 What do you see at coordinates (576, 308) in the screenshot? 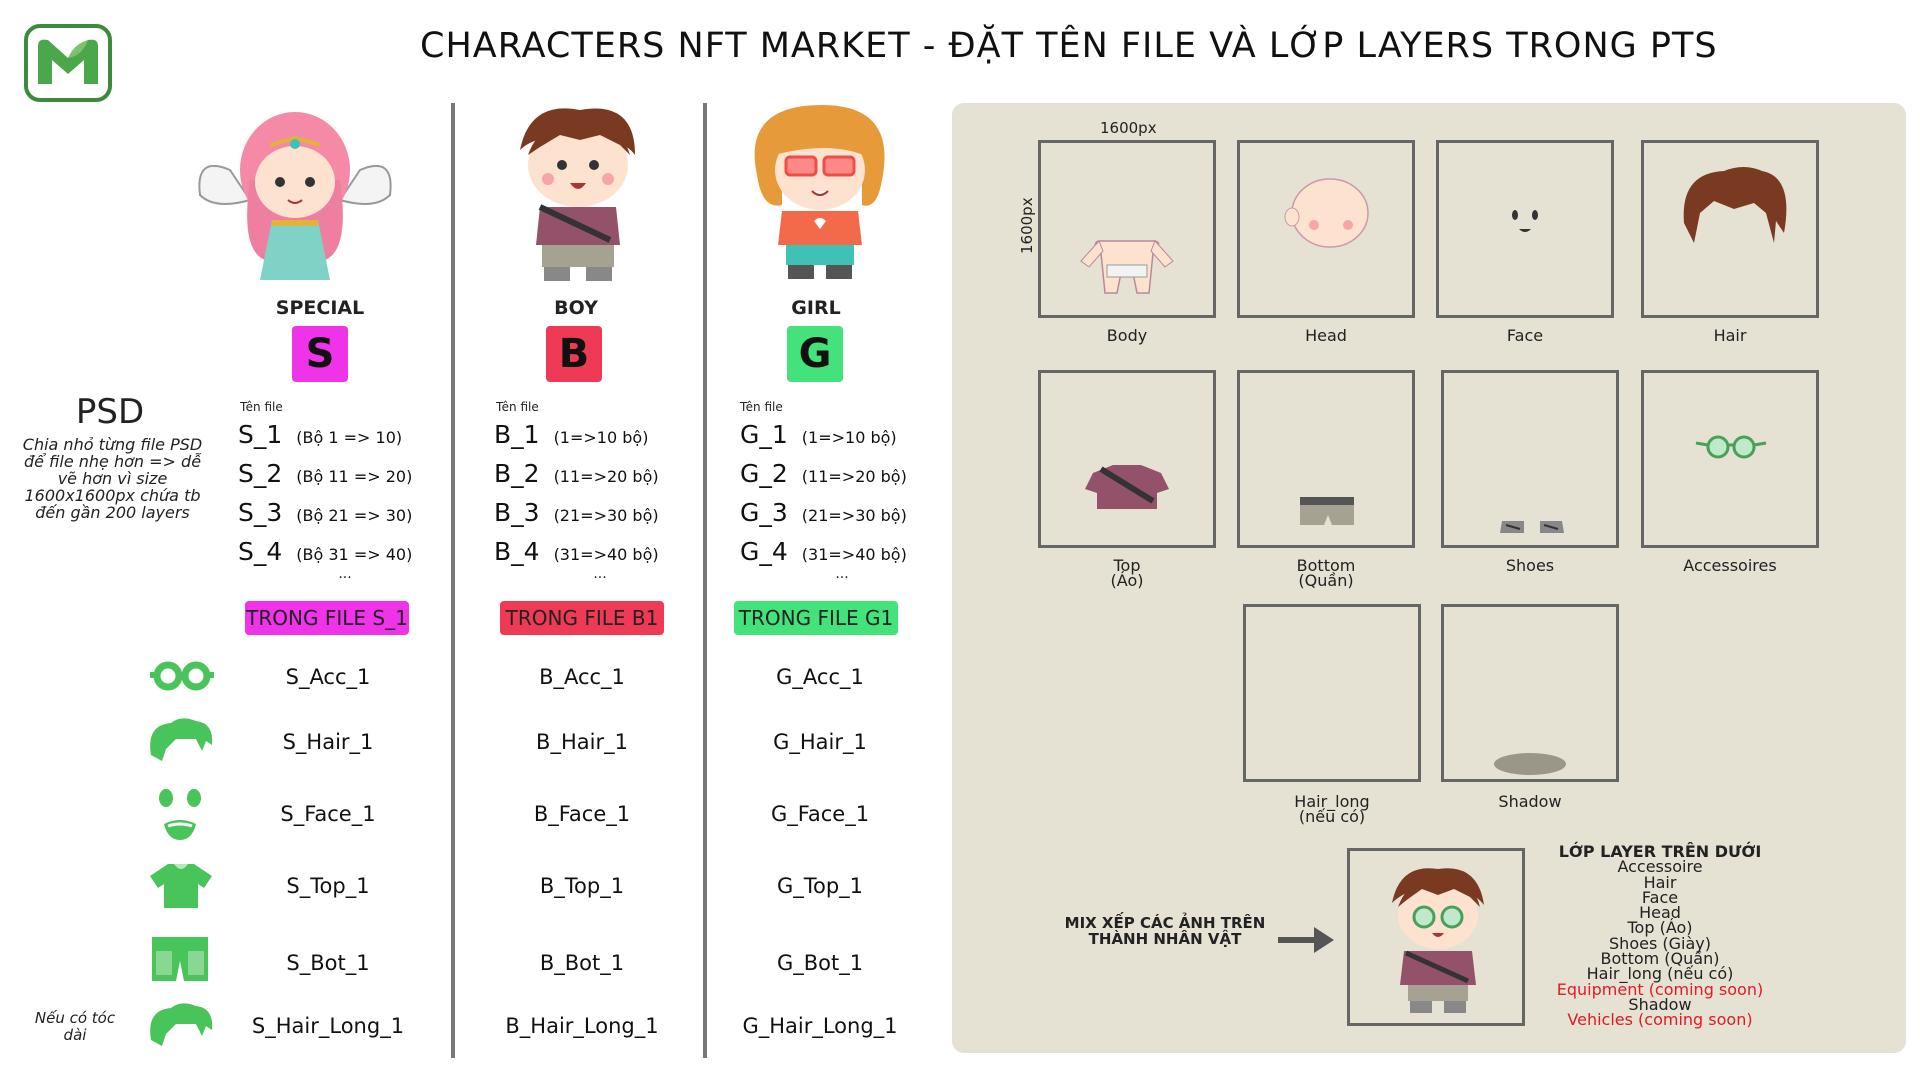
I see `boy-label: BOY` at bounding box center [576, 308].